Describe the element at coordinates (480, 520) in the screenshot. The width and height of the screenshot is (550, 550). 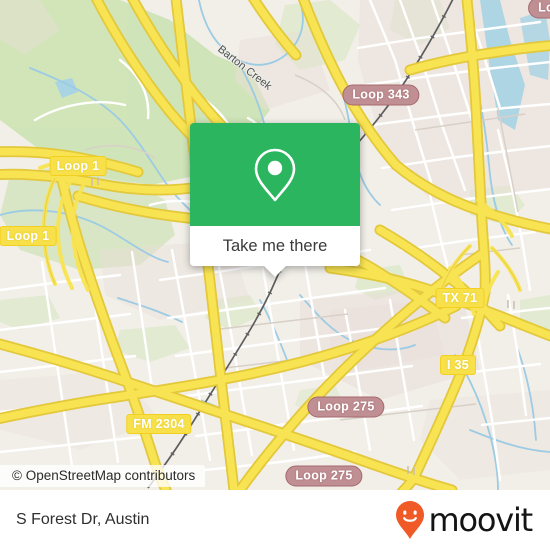
I see `moovit-wordmark: moovit` at that location.